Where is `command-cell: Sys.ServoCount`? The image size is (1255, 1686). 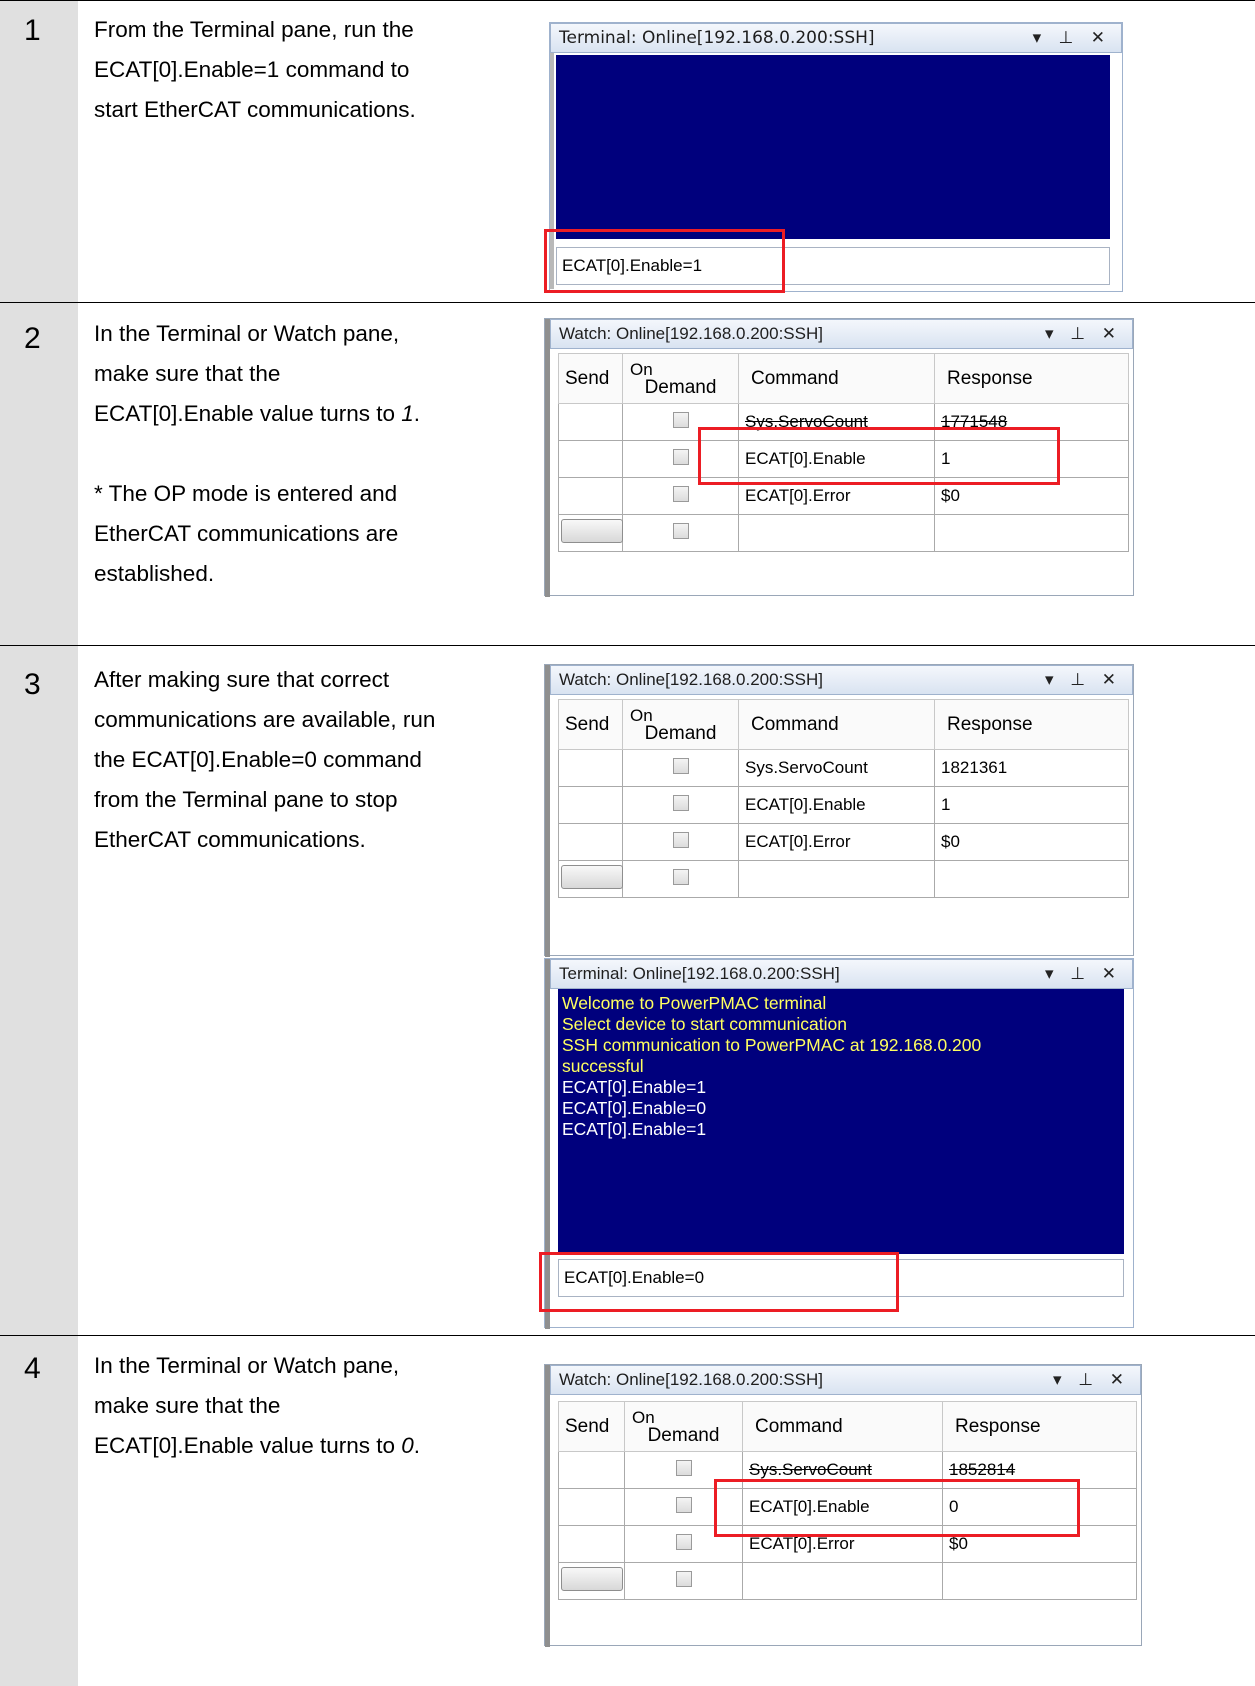 command-cell: Sys.ServoCount is located at coordinates (836, 768).